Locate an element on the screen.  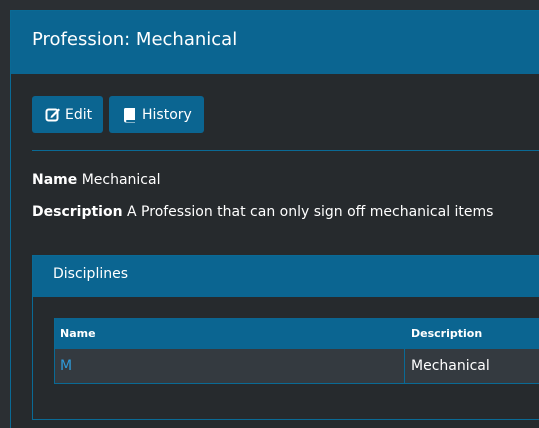
history-button-label: History is located at coordinates (167, 114).